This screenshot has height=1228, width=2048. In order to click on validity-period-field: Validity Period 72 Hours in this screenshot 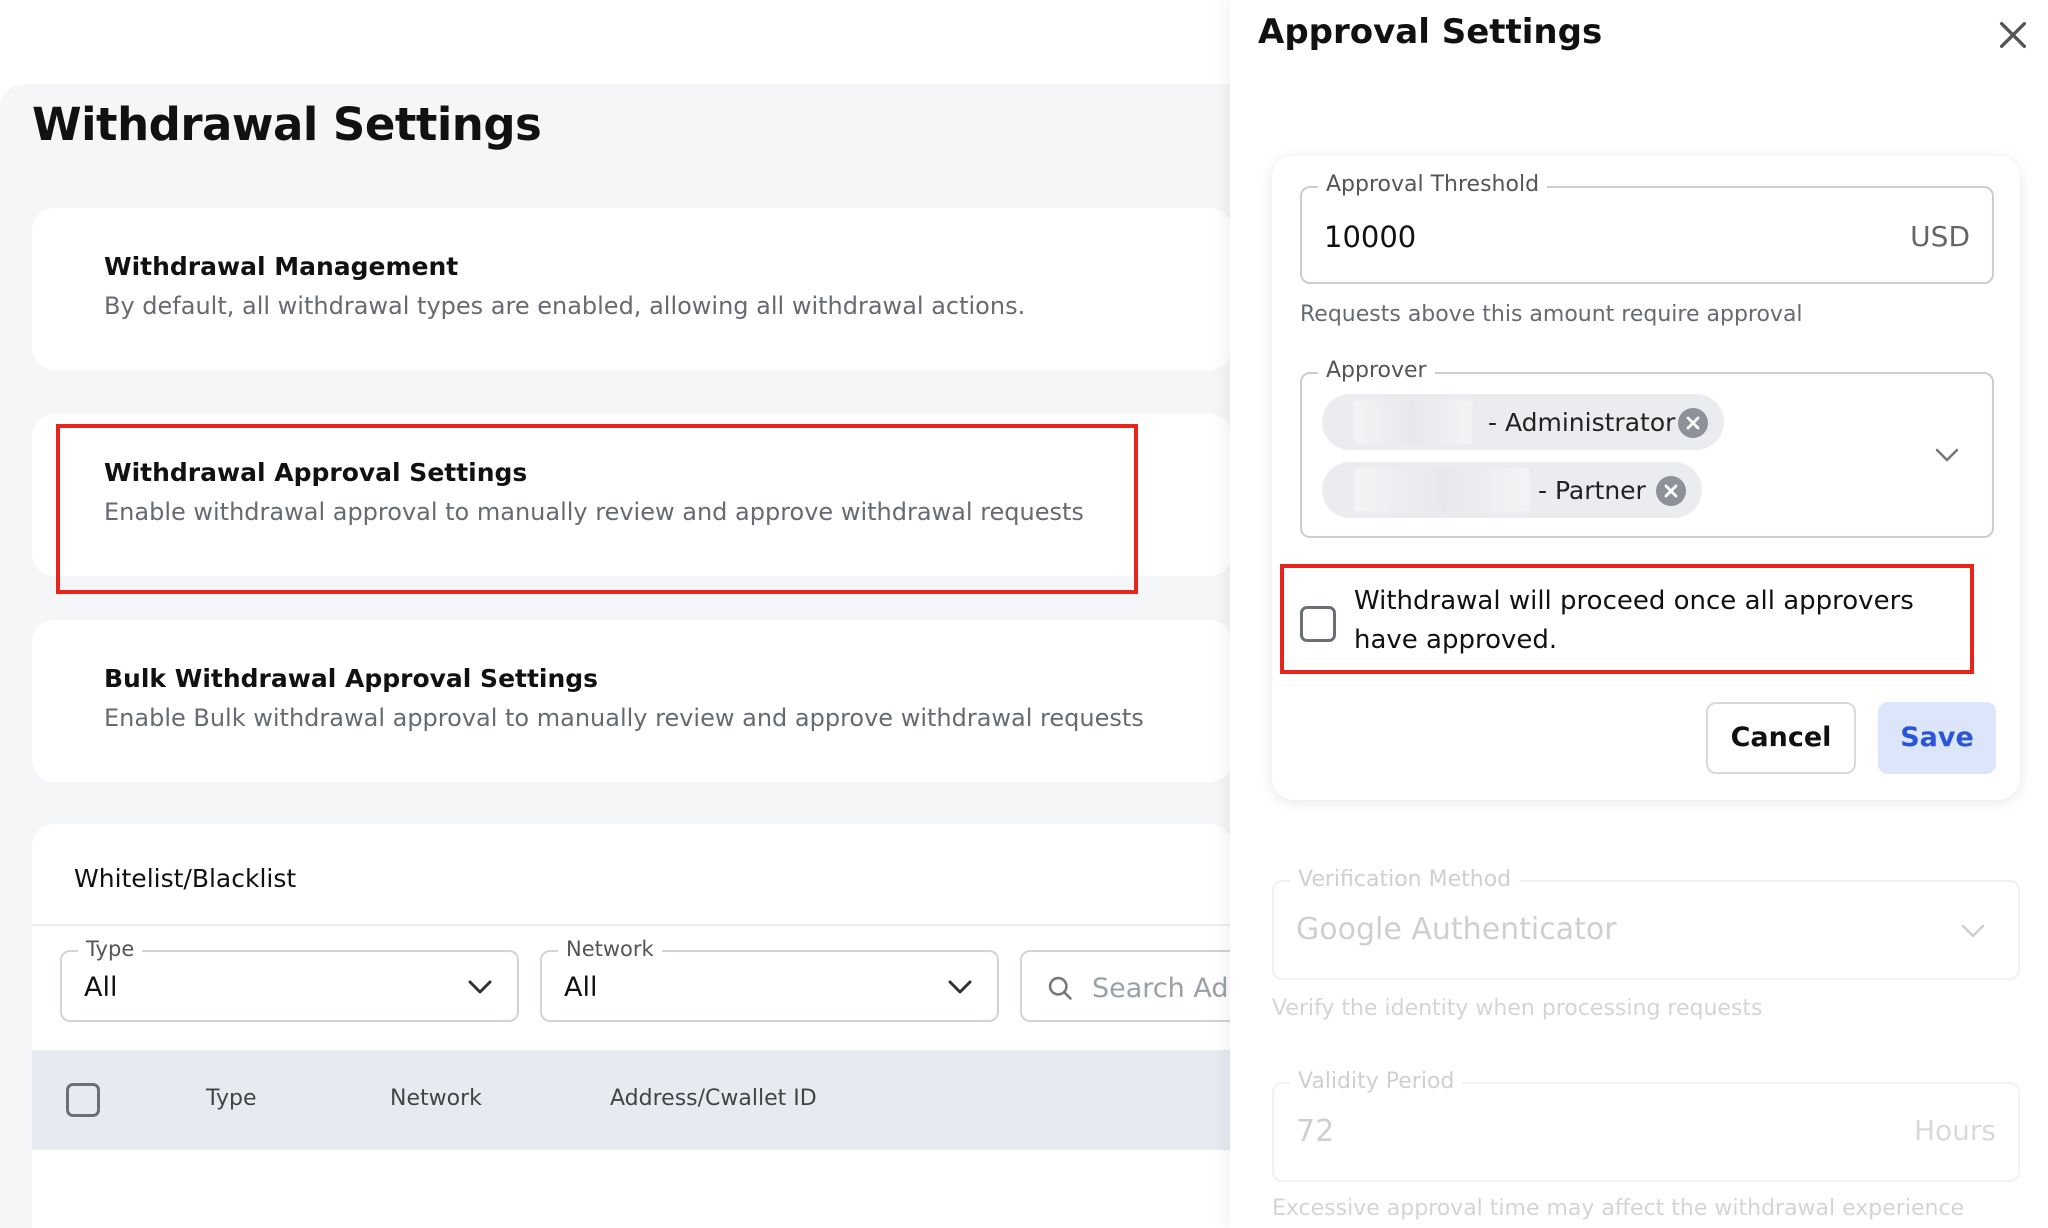, I will do `click(1646, 1125)`.